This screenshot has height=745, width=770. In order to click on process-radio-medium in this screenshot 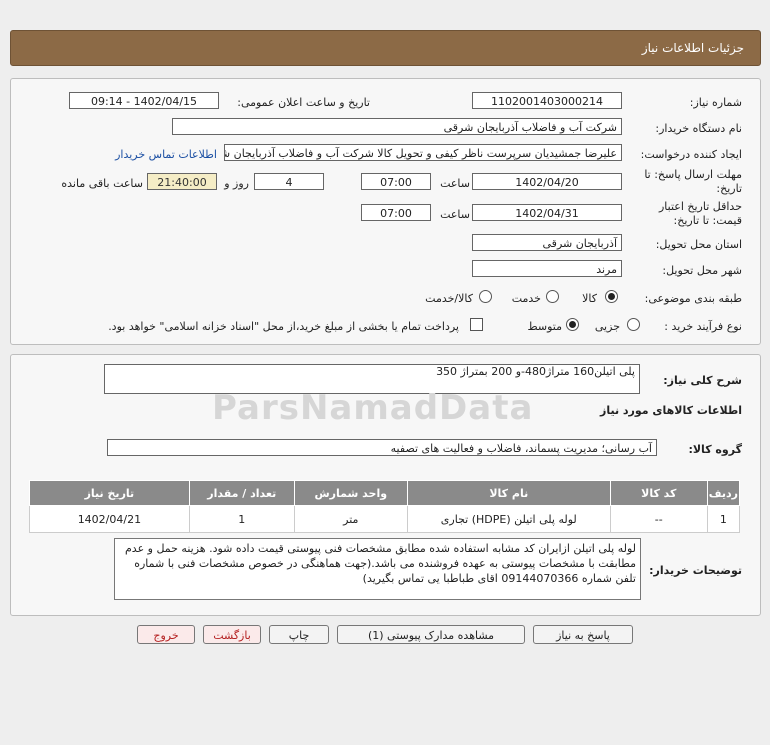, I will do `click(572, 324)`.